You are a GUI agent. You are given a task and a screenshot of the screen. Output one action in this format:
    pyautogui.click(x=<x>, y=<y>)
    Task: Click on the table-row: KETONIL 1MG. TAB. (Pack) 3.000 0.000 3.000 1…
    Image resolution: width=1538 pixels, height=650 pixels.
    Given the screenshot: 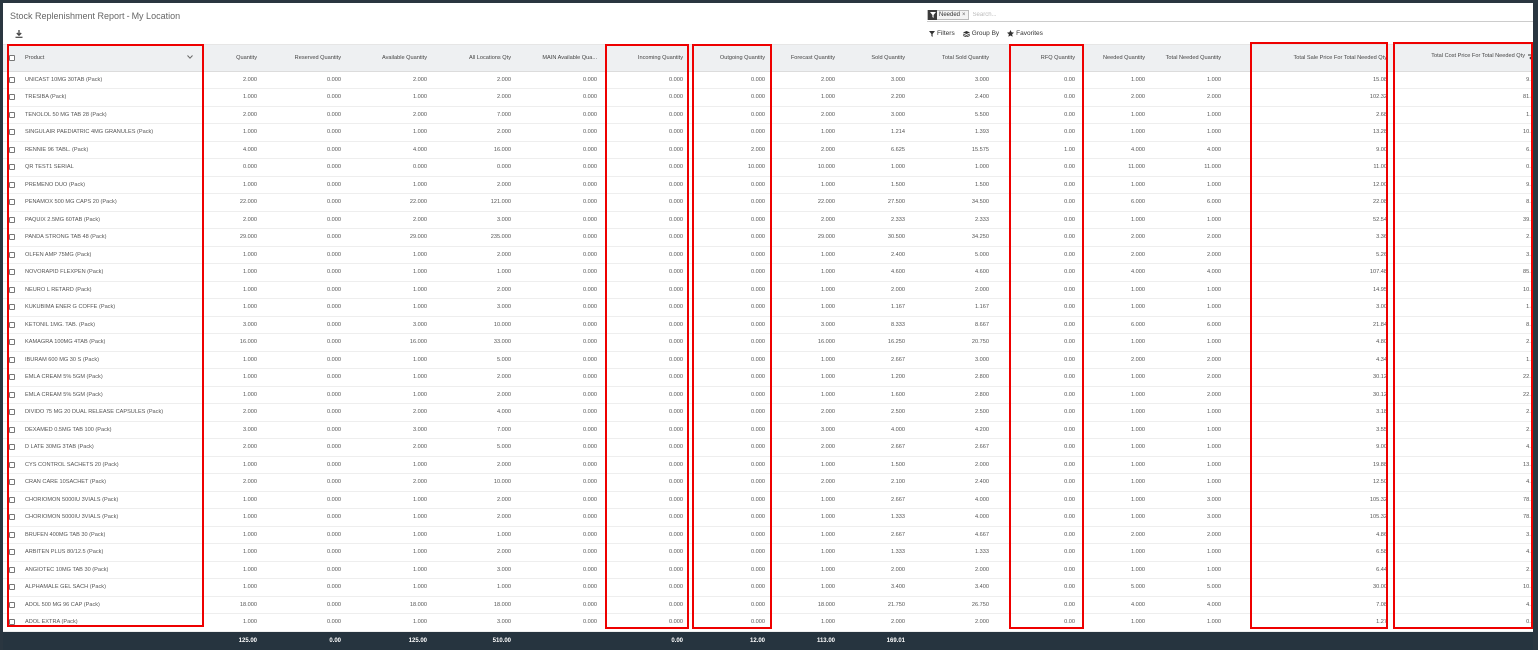 What is the action you would take?
    pyautogui.click(x=768, y=325)
    